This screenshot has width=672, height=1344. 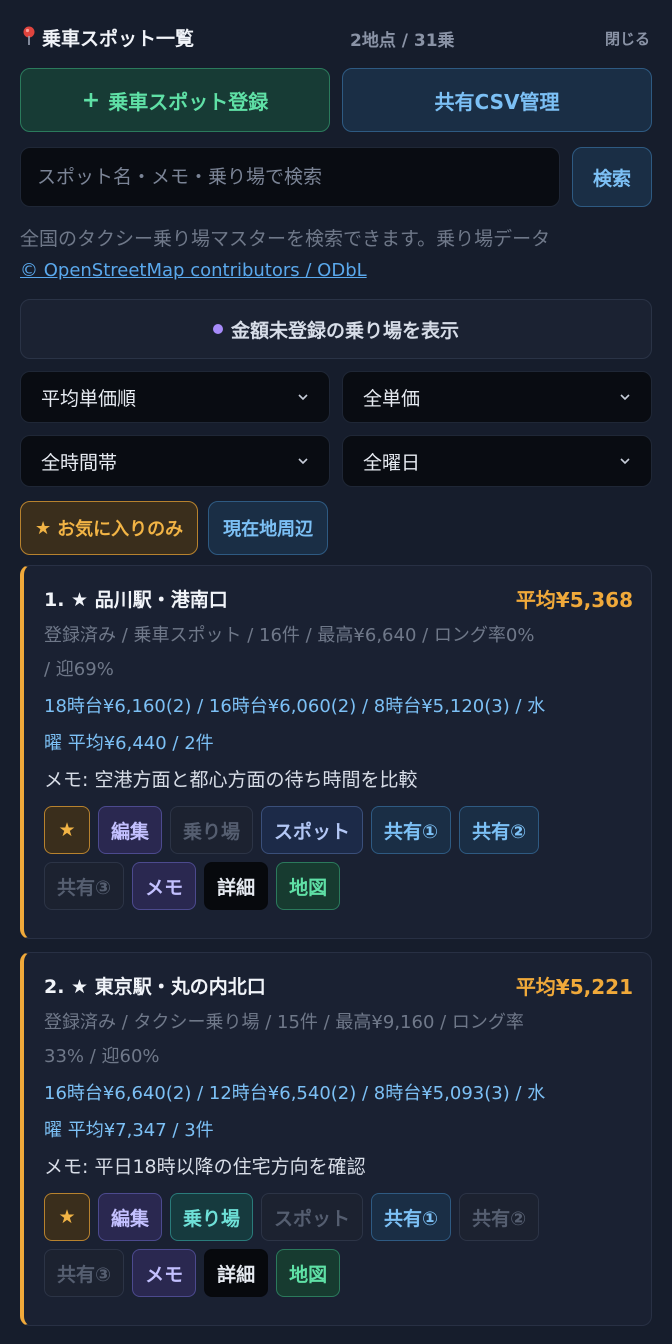 I want to click on spot-time-line: 曜 平均¥7,347 / 3件, so click(x=129, y=1130).